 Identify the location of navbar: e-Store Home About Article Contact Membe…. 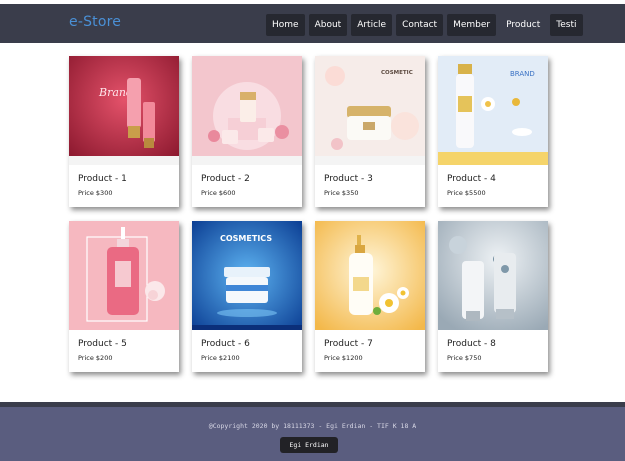
(312, 23).